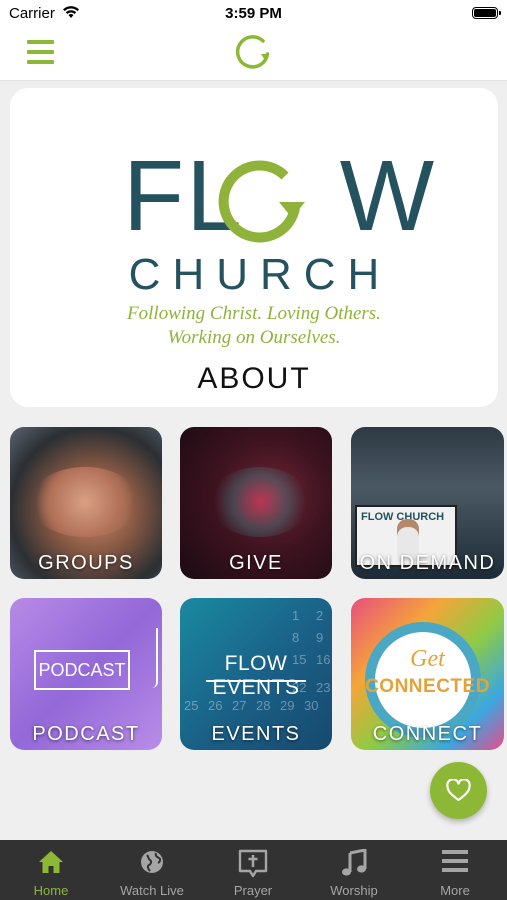  I want to click on earbud-icon, so click(150, 658).